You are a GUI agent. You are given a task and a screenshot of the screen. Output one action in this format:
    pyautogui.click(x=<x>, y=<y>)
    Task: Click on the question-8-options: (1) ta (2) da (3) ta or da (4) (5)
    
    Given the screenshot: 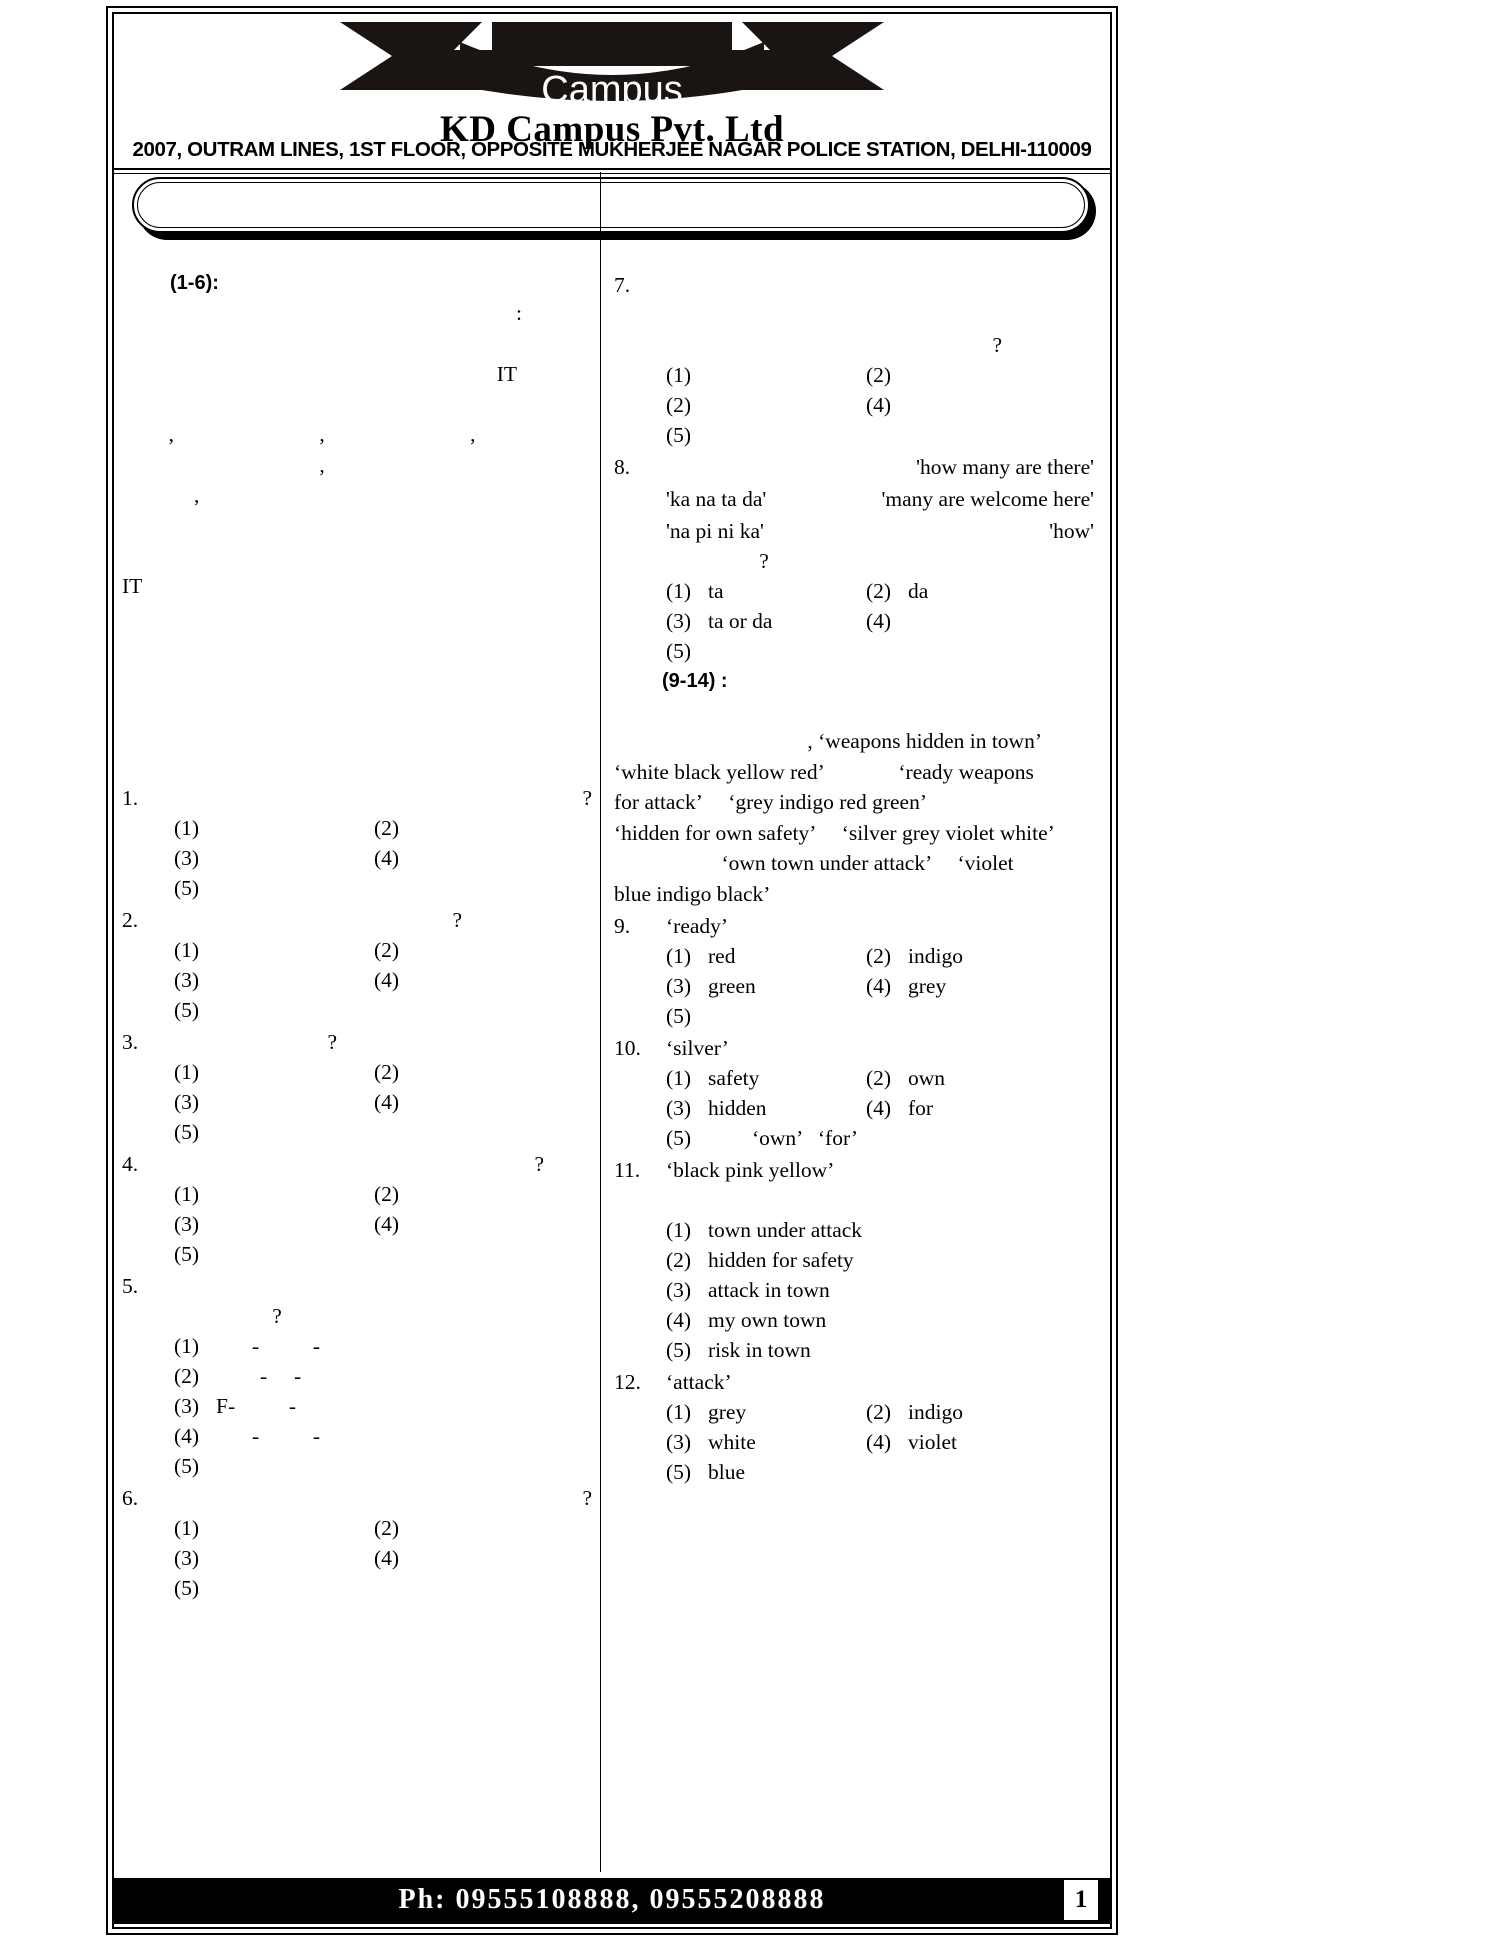 What is the action you would take?
    pyautogui.click(x=880, y=621)
    